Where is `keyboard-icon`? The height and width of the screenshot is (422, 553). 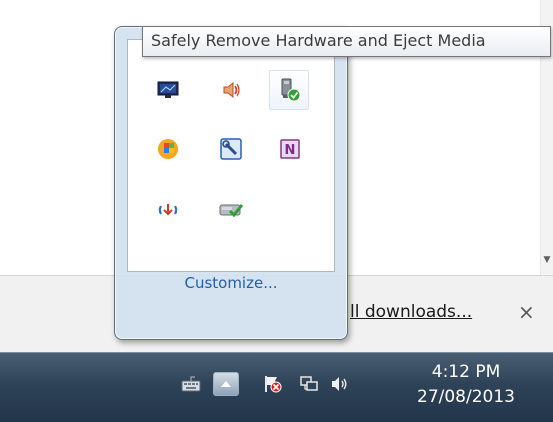 keyboard-icon is located at coordinates (191, 384).